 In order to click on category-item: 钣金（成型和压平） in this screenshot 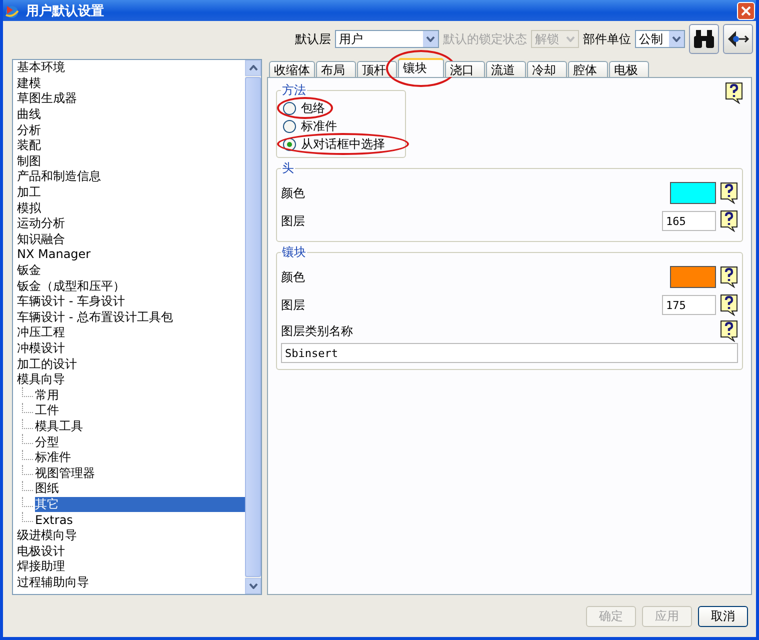, I will do `click(72, 286)`.